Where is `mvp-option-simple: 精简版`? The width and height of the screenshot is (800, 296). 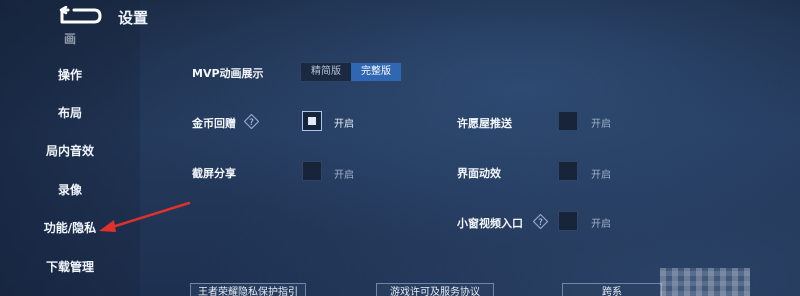
mvp-option-simple: 精简版 is located at coordinates (326, 72).